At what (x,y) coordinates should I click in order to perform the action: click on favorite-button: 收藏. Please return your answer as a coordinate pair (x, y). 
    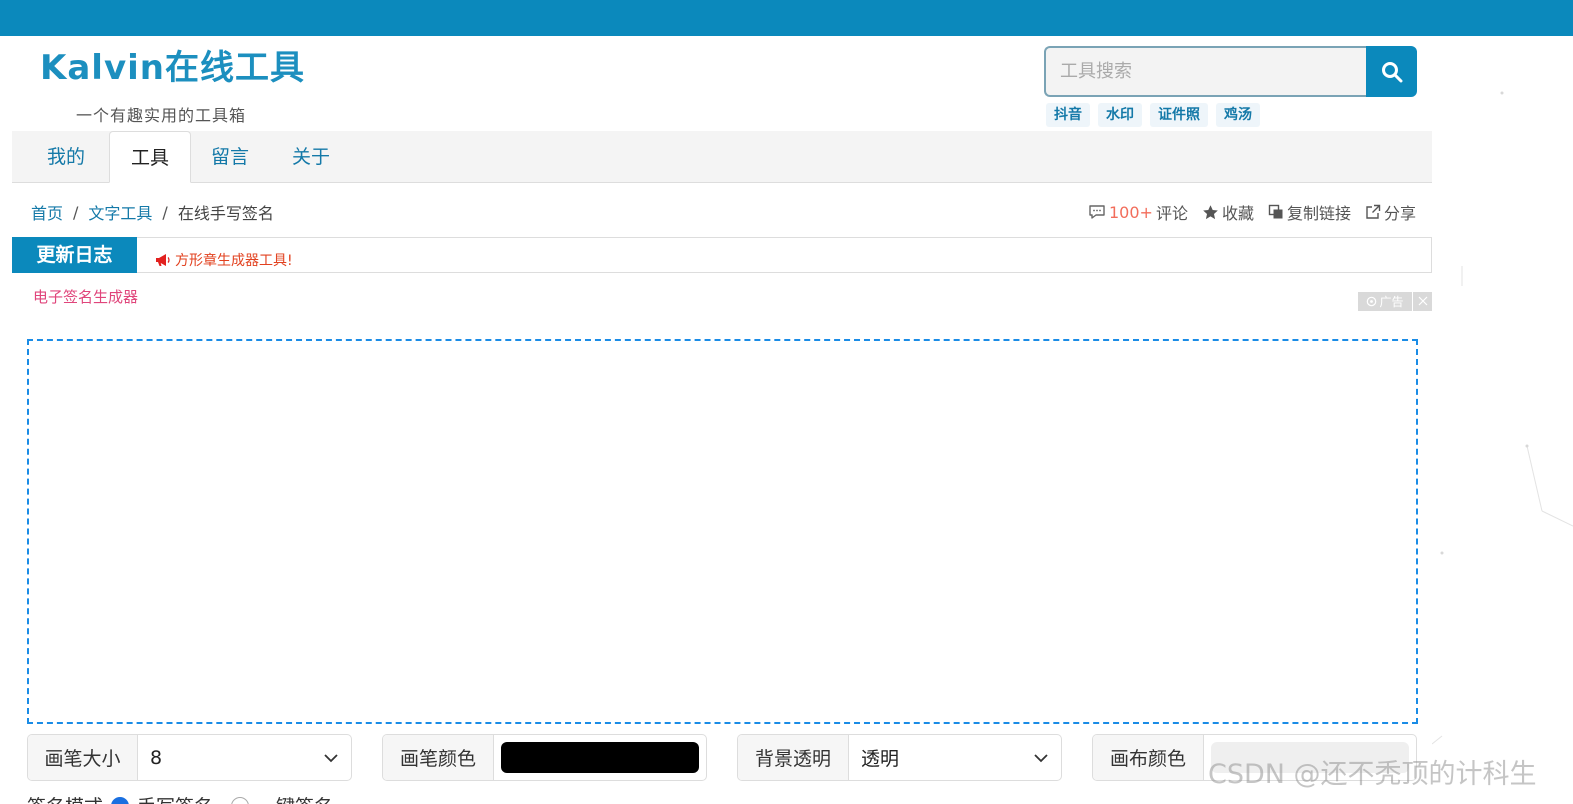
    Looking at the image, I should click on (1228, 212).